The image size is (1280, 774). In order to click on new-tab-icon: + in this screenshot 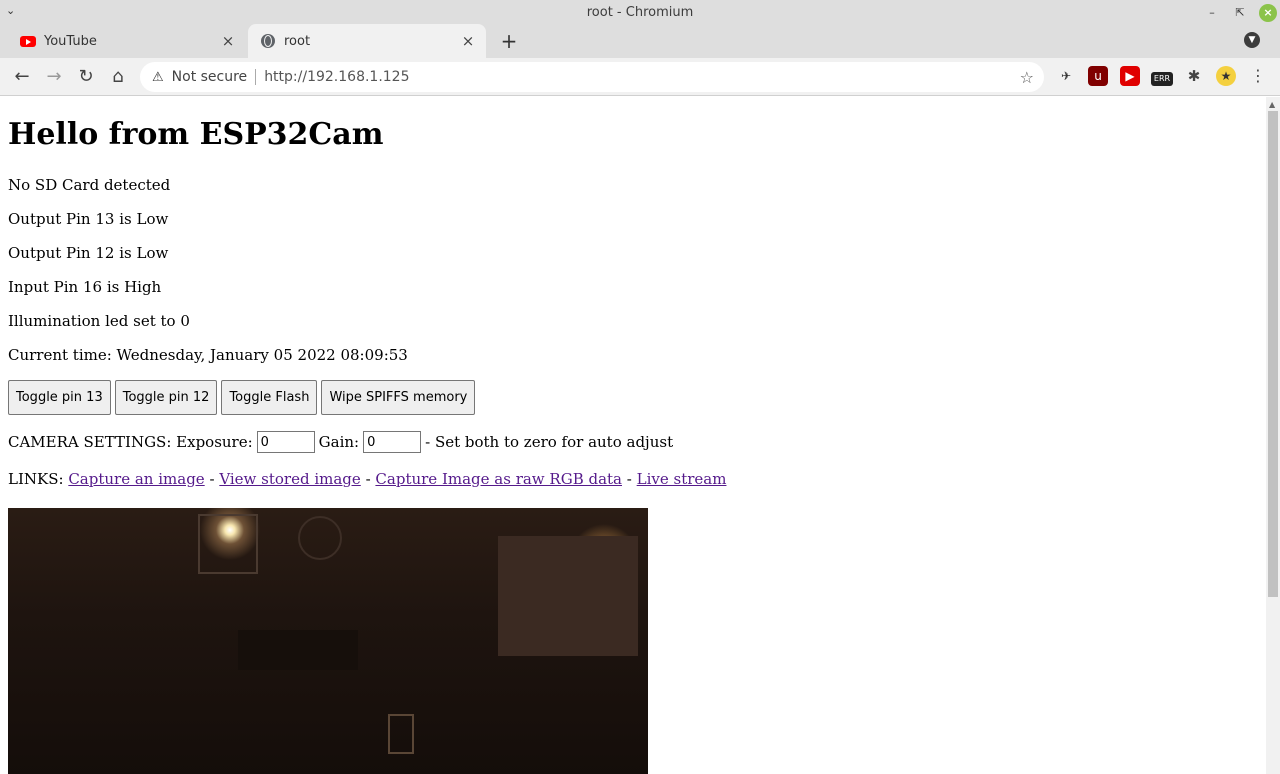, I will do `click(509, 41)`.